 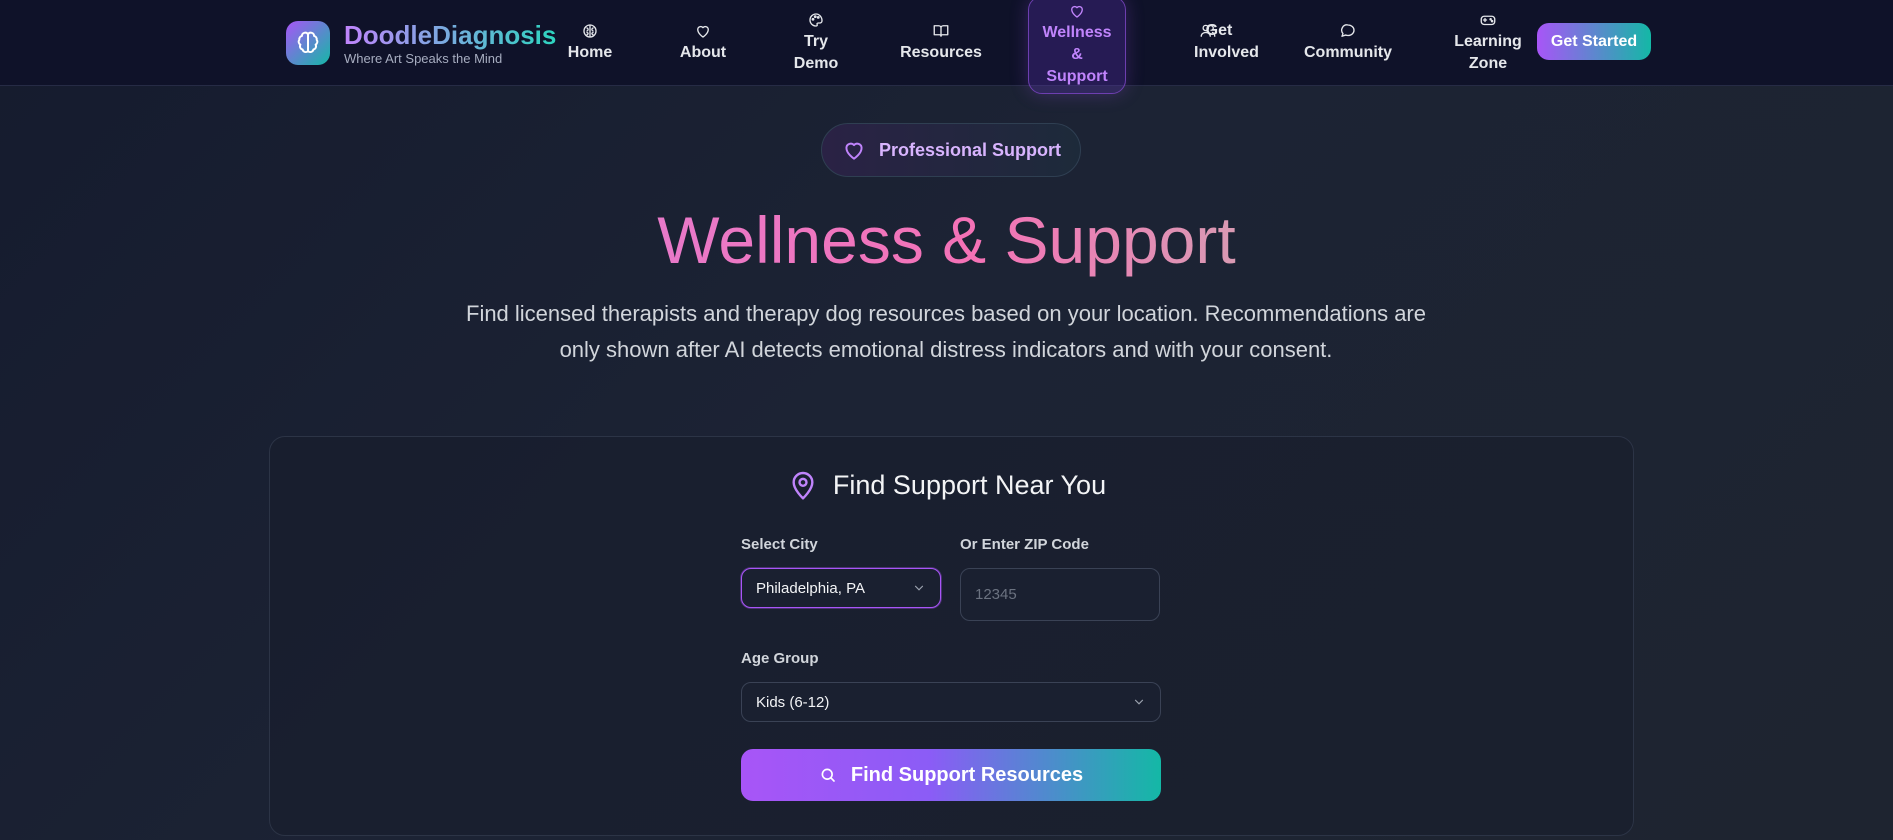 What do you see at coordinates (308, 43) in the screenshot?
I see `brain-logo-icon` at bounding box center [308, 43].